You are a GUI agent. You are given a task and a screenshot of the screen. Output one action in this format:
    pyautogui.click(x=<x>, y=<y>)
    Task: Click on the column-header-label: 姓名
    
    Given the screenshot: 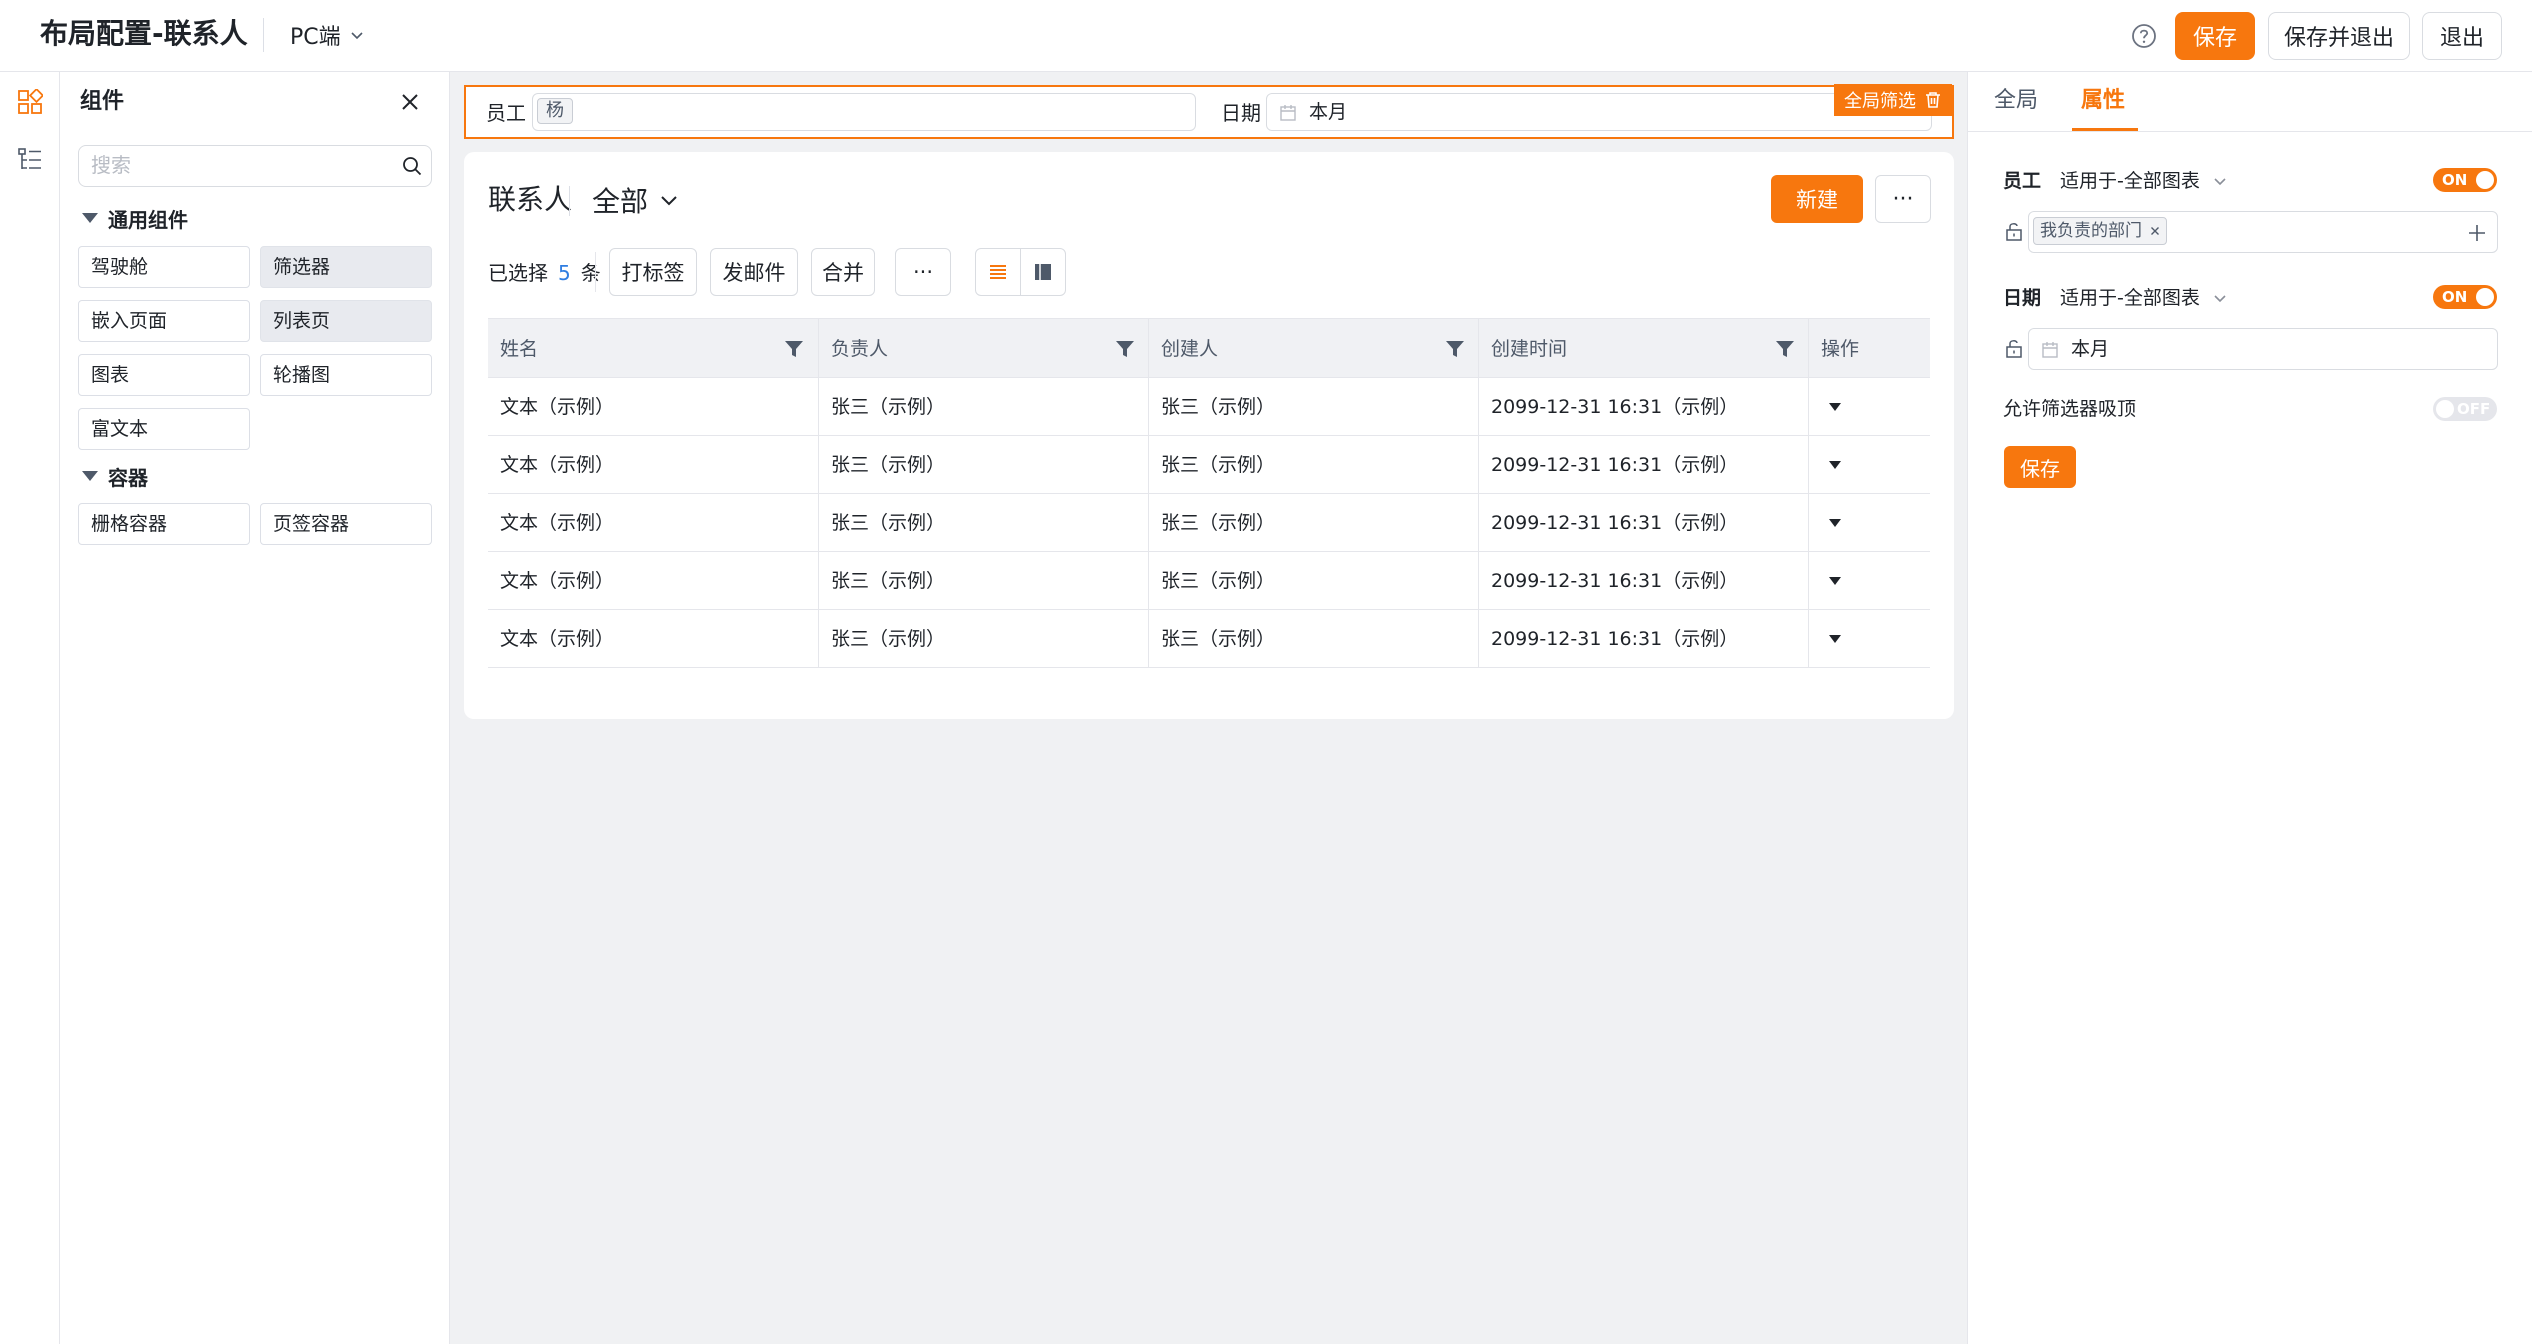 What is the action you would take?
    pyautogui.click(x=519, y=349)
    